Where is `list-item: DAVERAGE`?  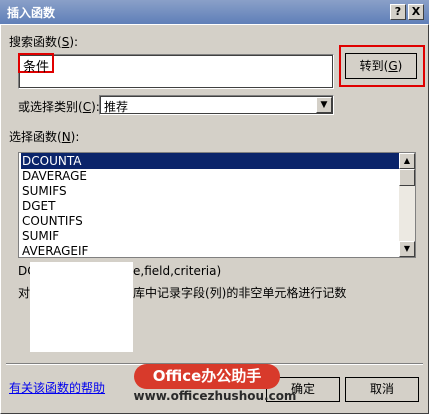
list-item: DAVERAGE is located at coordinates (210, 176).